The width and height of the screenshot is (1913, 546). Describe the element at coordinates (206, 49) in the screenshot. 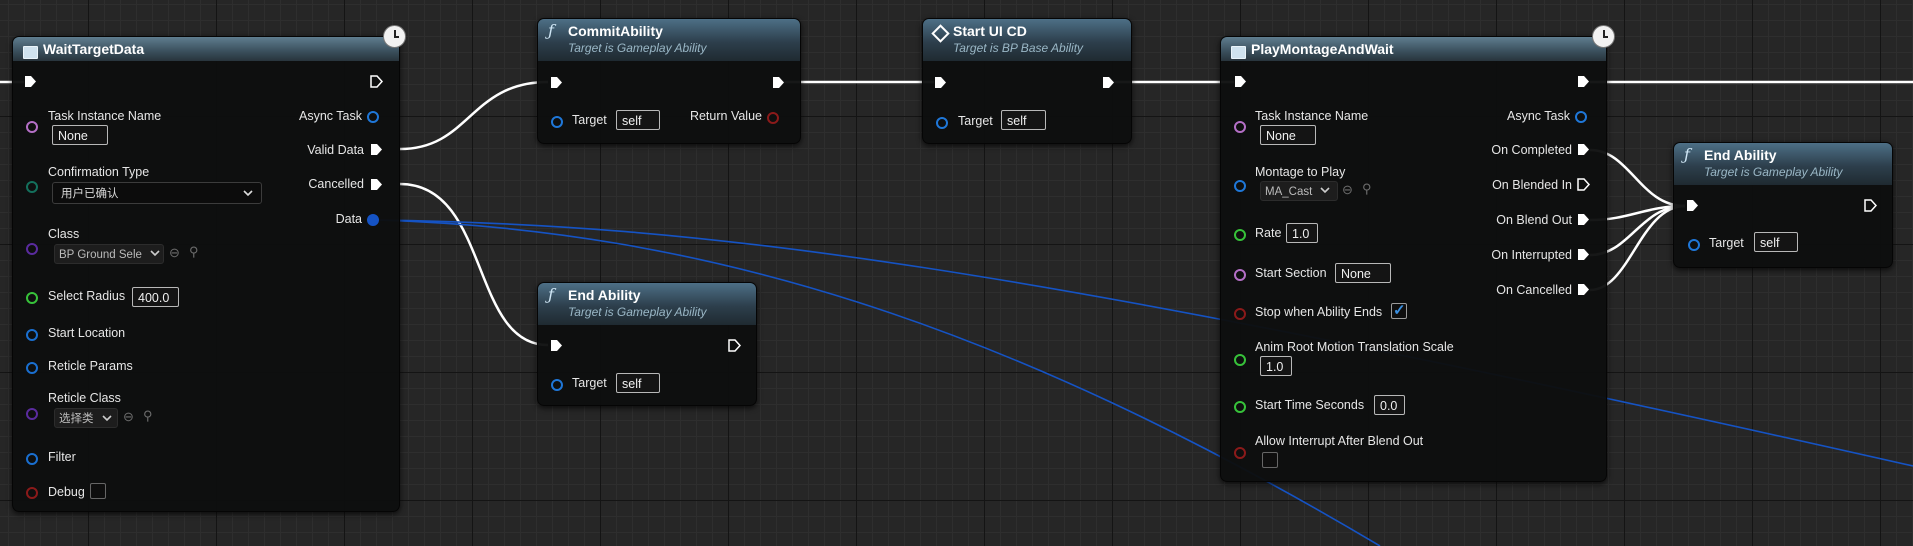

I see `node-header: WaitTargetData` at that location.